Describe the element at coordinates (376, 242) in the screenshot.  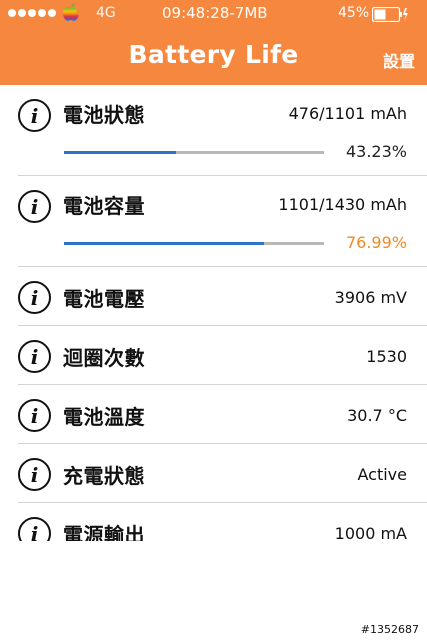
I see `percentage-value: 76.99%` at that location.